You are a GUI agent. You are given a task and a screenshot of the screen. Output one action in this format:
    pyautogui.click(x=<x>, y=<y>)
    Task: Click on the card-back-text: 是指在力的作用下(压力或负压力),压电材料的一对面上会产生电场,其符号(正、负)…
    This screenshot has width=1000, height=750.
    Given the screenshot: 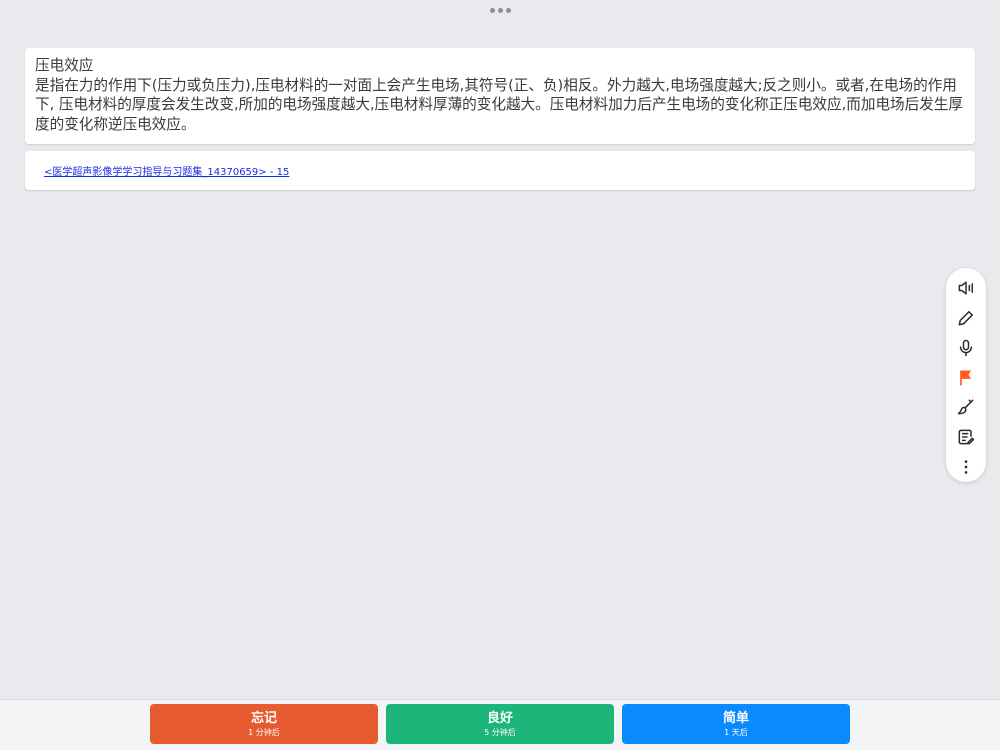 What is the action you would take?
    pyautogui.click(x=499, y=104)
    